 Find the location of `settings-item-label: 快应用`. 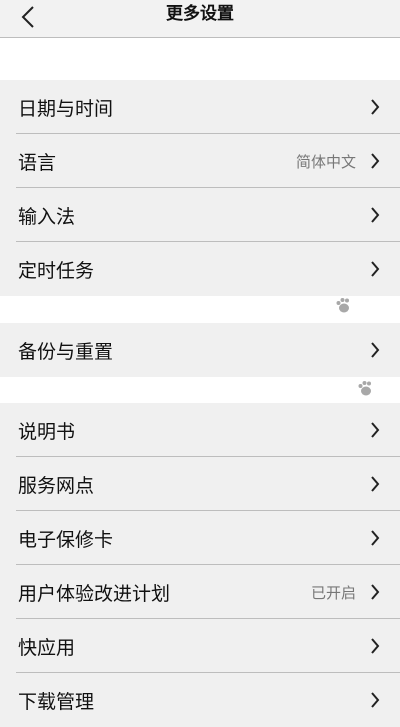

settings-item-label: 快应用 is located at coordinates (47, 647).